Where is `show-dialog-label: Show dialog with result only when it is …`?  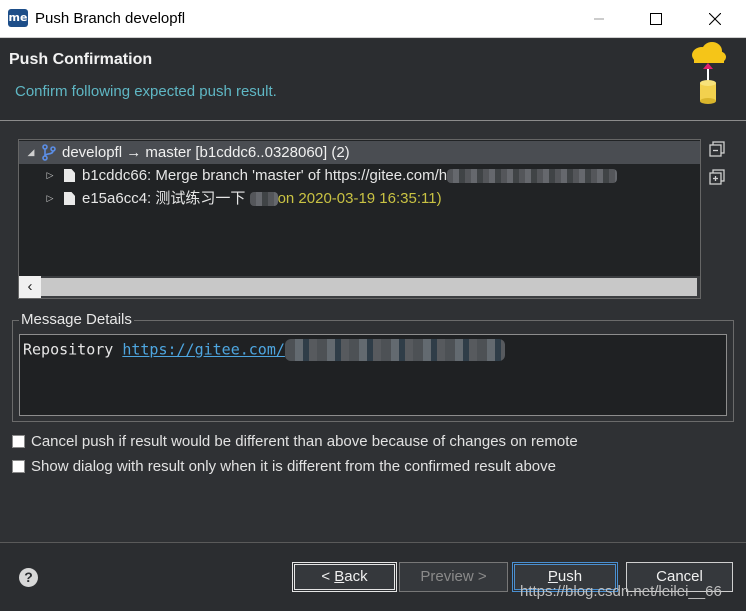
show-dialog-label: Show dialog with result only when it is … is located at coordinates (293, 466).